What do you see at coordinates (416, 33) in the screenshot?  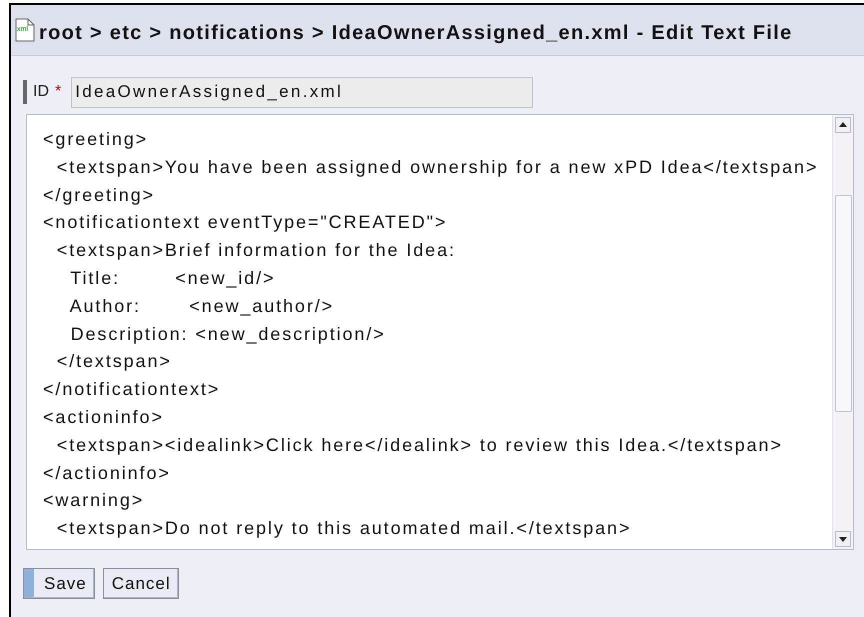 I see `page-title: root > etc > notifications > IdeaOwnerAssigned_en.xml - Edit Text File` at bounding box center [416, 33].